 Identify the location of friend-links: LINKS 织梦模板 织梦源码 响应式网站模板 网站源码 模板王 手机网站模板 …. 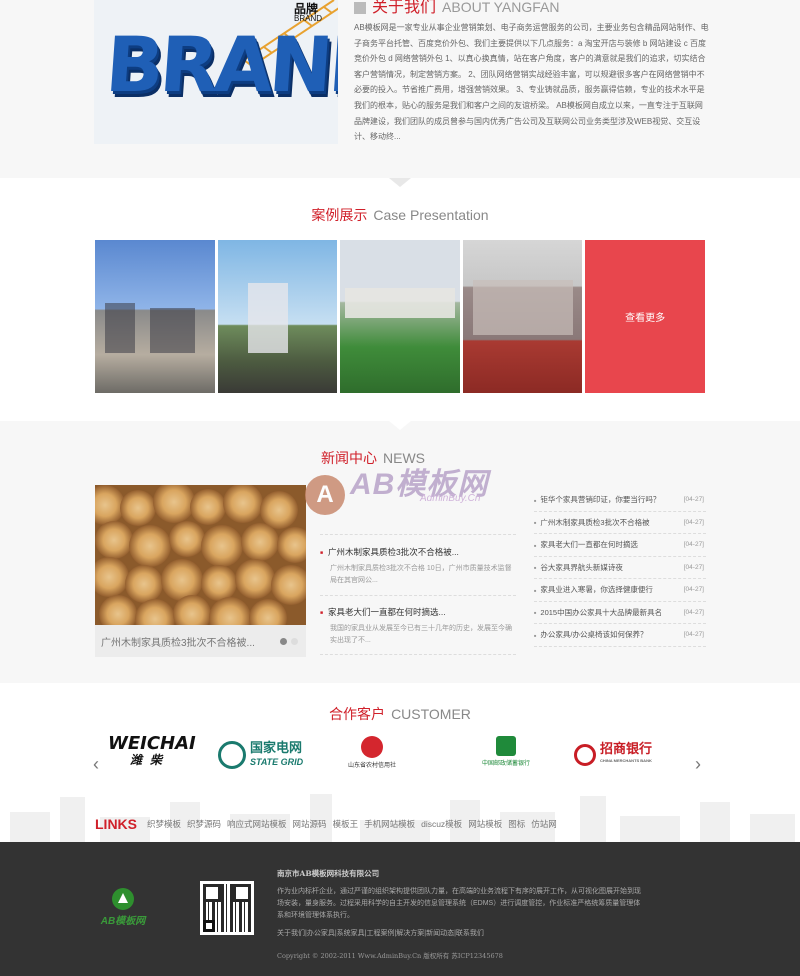
(326, 824).